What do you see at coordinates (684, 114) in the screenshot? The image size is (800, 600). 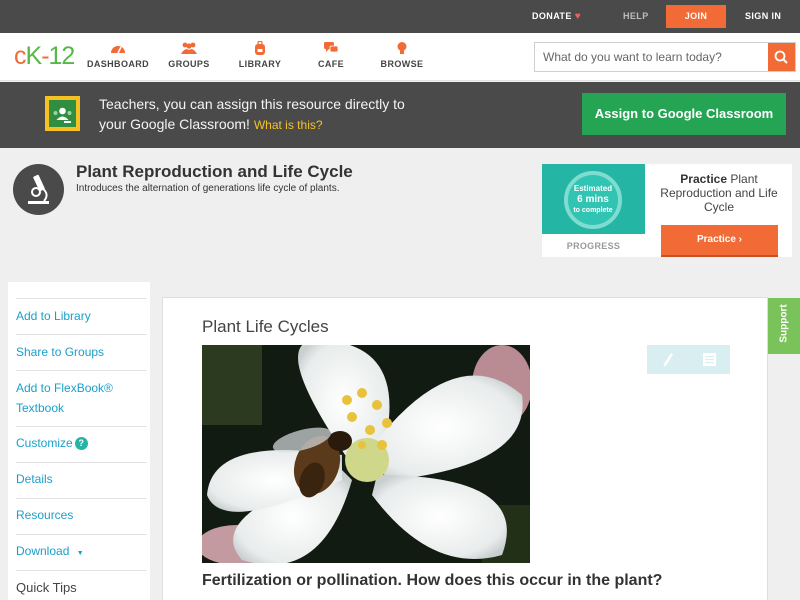 I see `assign-google-classroom-button: Assign to Google Classroom` at bounding box center [684, 114].